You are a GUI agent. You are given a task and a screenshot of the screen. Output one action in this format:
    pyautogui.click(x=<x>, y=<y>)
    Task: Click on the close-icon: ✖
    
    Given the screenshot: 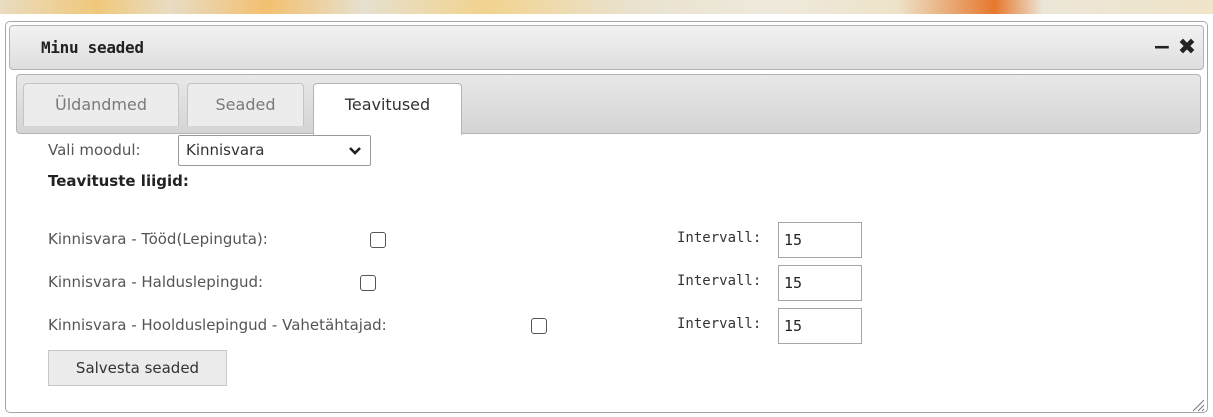 What is the action you would take?
    pyautogui.click(x=1187, y=48)
    